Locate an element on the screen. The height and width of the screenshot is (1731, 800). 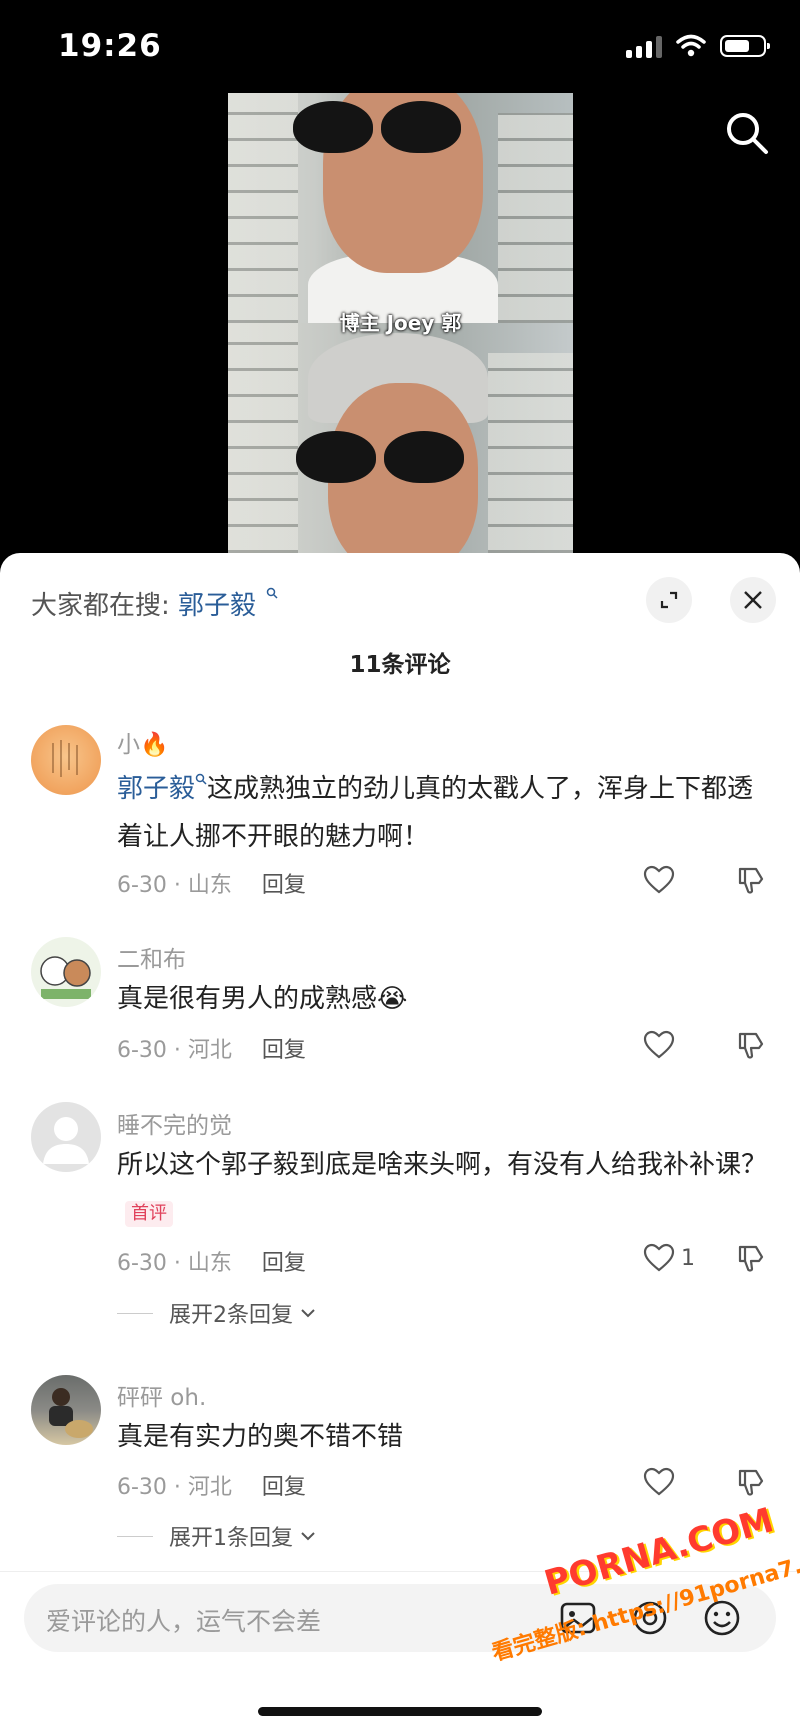
trending-prefix: 大家都在搜: is located at coordinates (100, 606).